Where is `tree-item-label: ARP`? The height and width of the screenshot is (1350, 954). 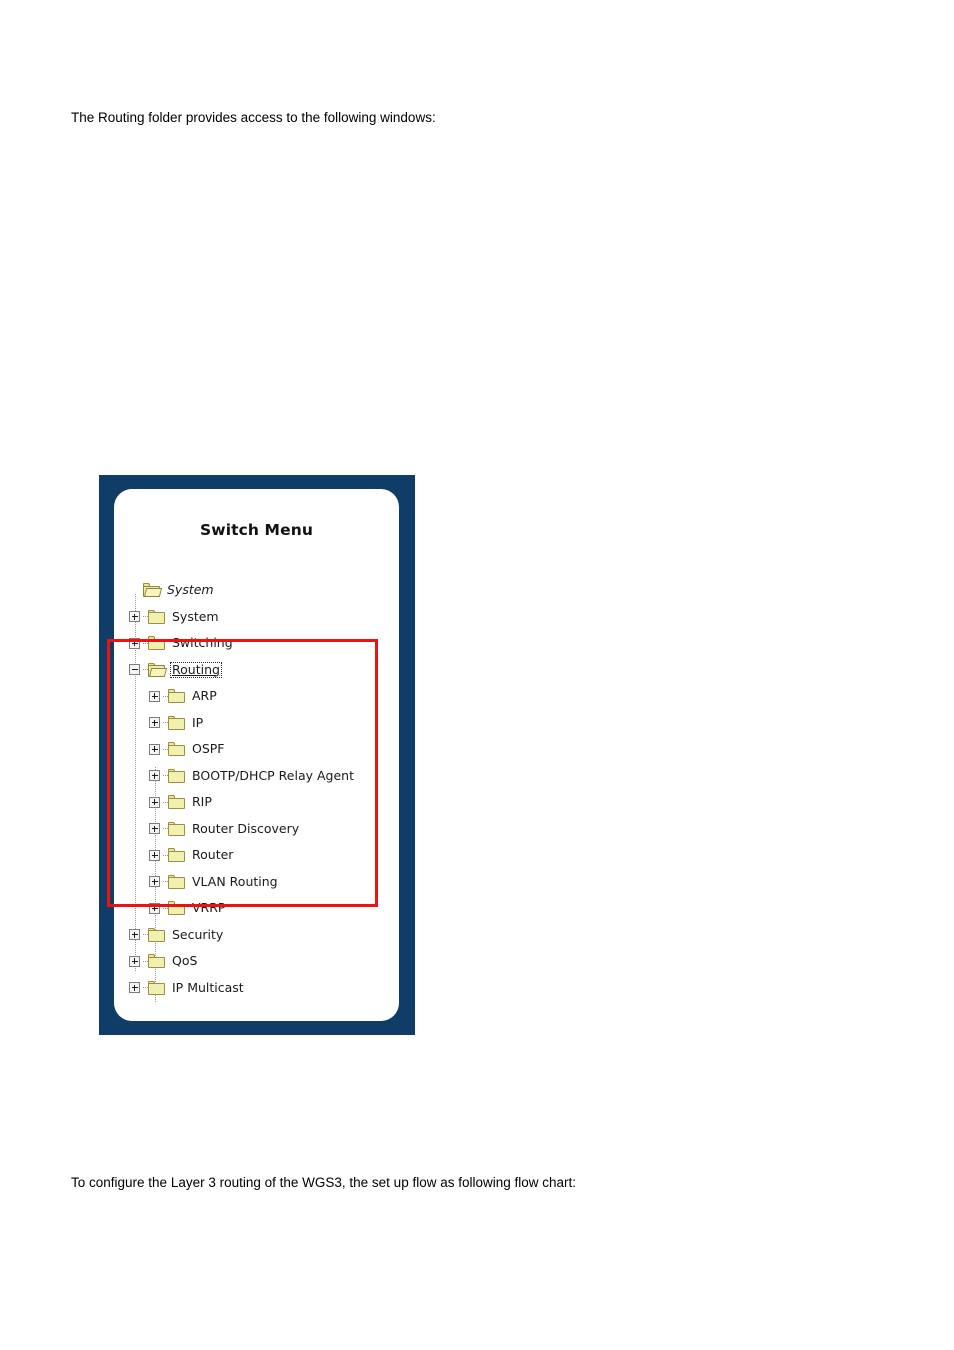 tree-item-label: ARP is located at coordinates (204, 695).